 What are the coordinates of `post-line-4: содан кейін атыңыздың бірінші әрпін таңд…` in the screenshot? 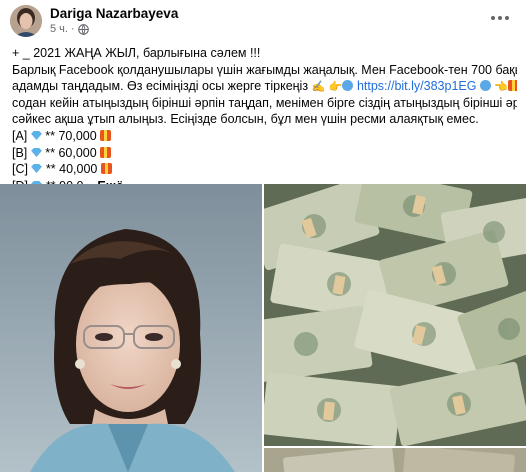 It's located at (264, 103).